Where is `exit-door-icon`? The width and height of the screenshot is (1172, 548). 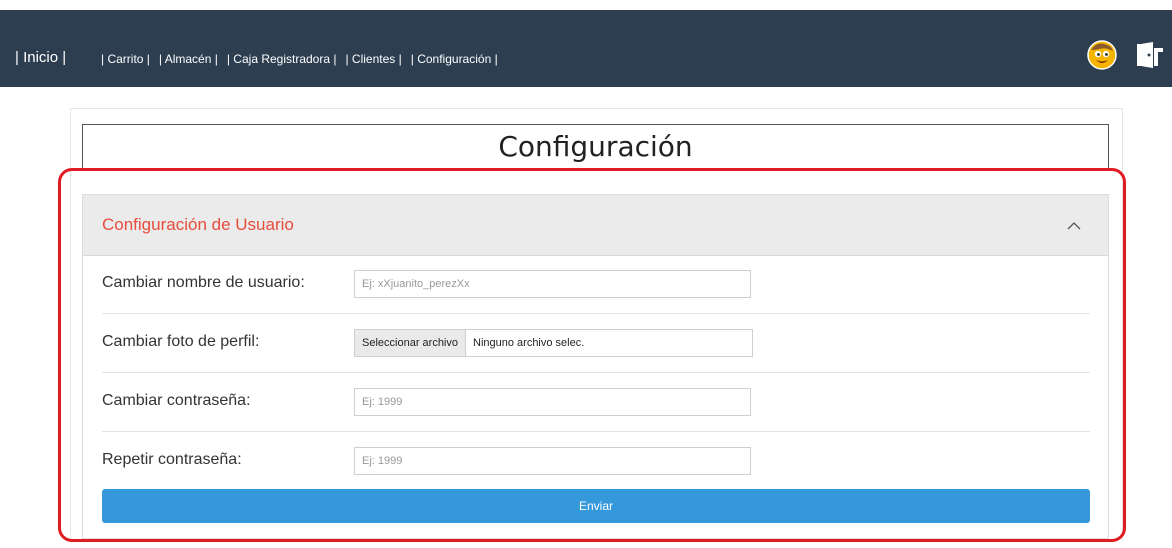
exit-door-icon is located at coordinates (1150, 55).